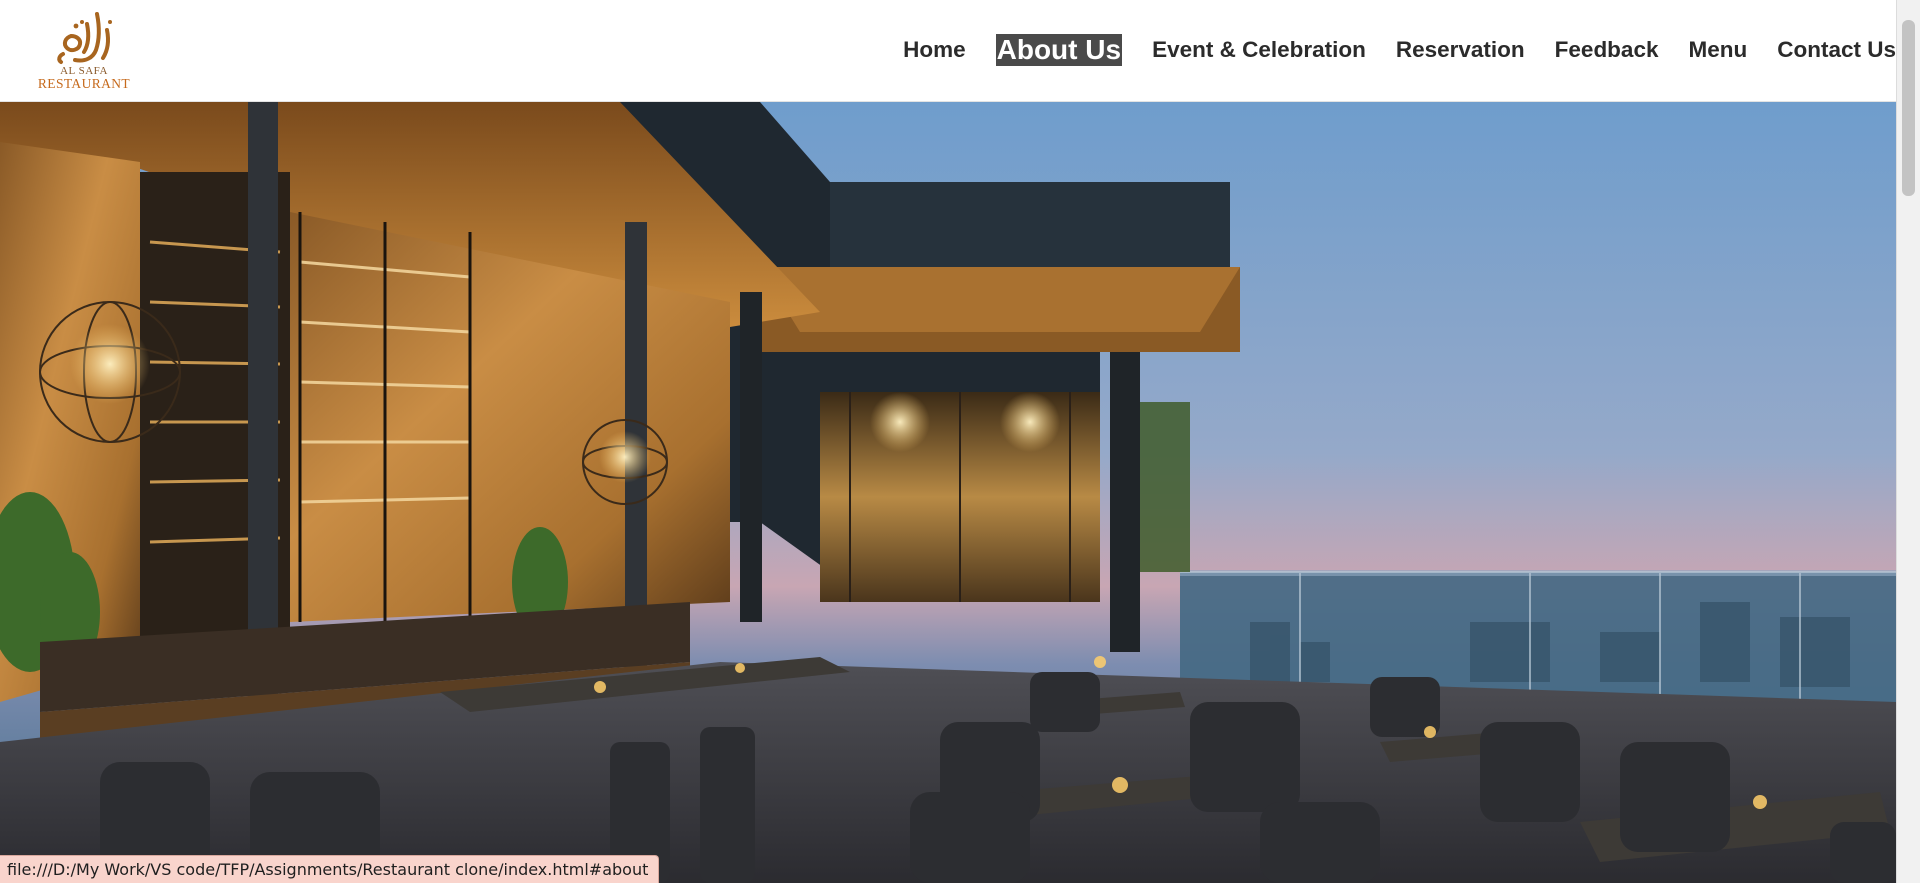 The image size is (1920, 884). I want to click on nav-home: Home, so click(934, 50).